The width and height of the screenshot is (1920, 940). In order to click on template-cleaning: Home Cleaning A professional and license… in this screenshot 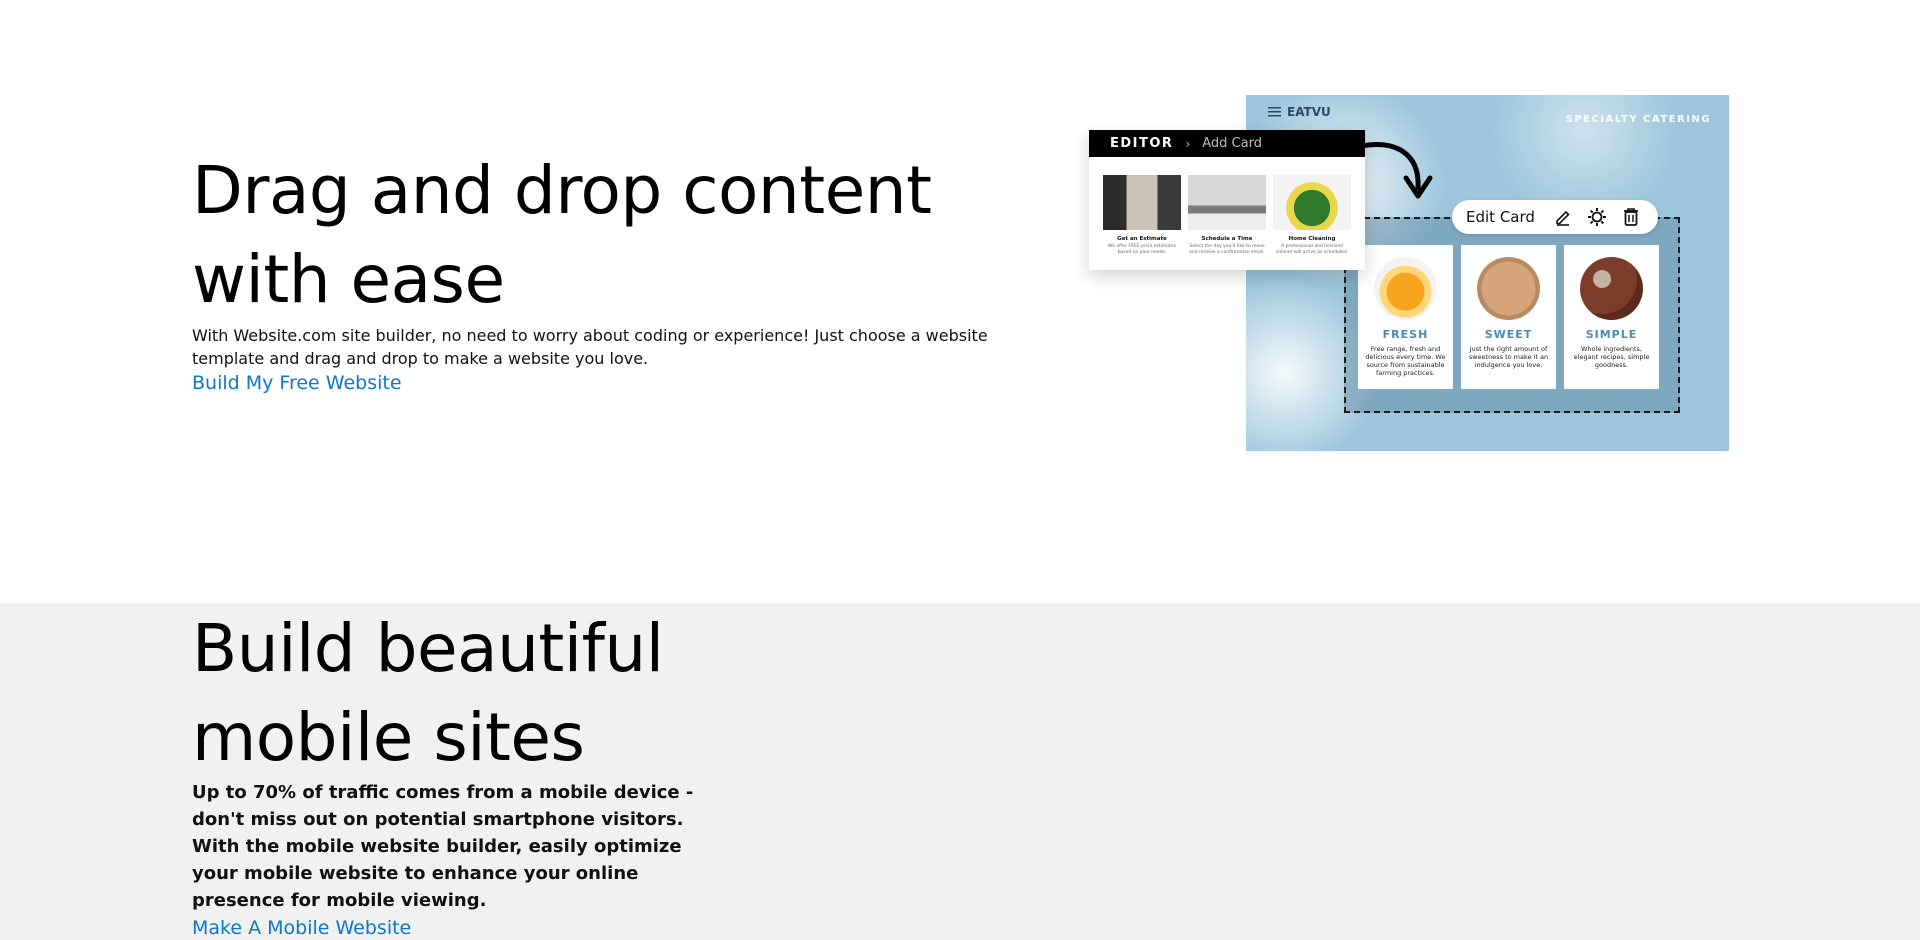, I will do `click(1312, 215)`.